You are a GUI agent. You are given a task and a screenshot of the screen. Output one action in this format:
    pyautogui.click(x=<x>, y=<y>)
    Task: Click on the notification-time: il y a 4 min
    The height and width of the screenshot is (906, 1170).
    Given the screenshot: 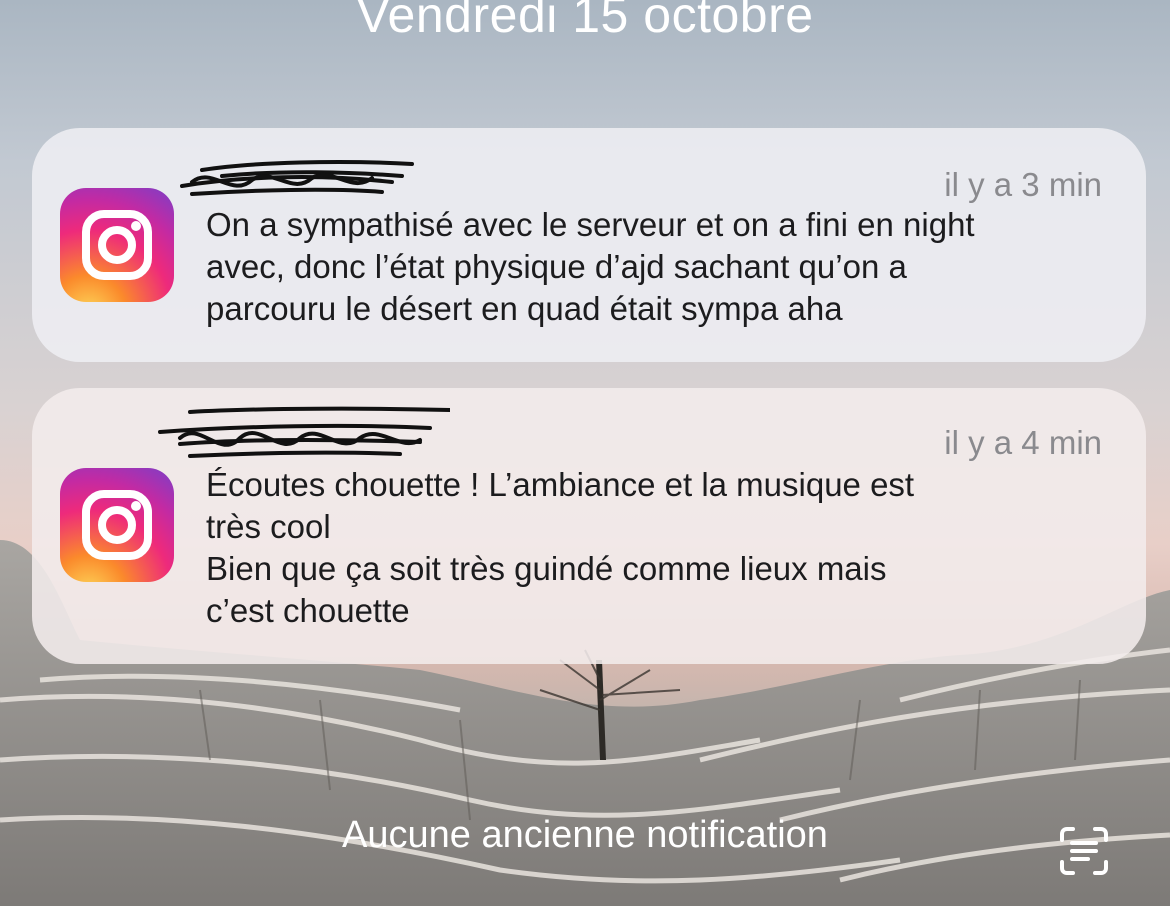 What is the action you would take?
    pyautogui.click(x=1023, y=442)
    